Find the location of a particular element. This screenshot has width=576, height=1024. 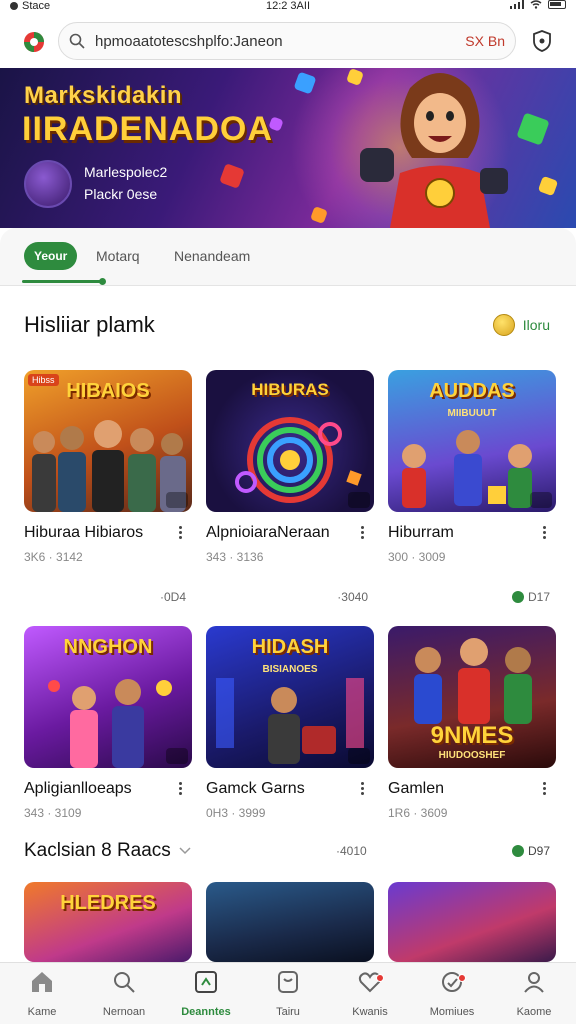

nav-wishlist: Kwanis is located at coordinates (370, 993).